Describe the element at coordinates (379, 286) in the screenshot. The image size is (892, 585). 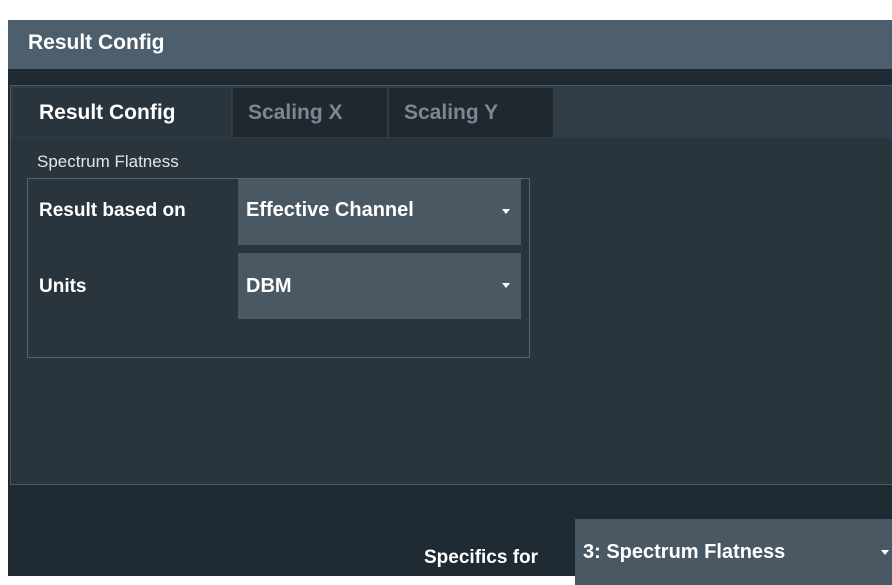
I see `units-dropdown: DBM` at that location.